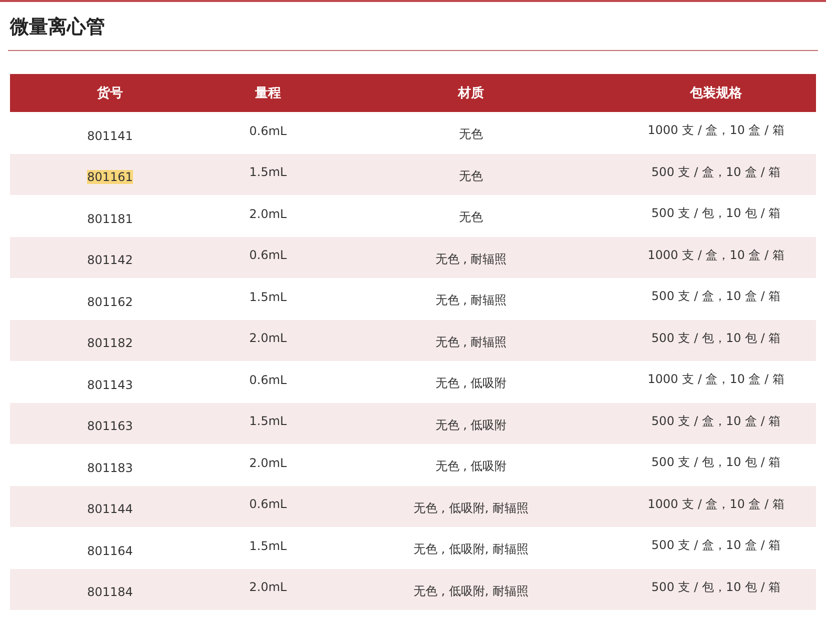  What do you see at coordinates (110, 426) in the screenshot?
I see `table-cell: 801163` at bounding box center [110, 426].